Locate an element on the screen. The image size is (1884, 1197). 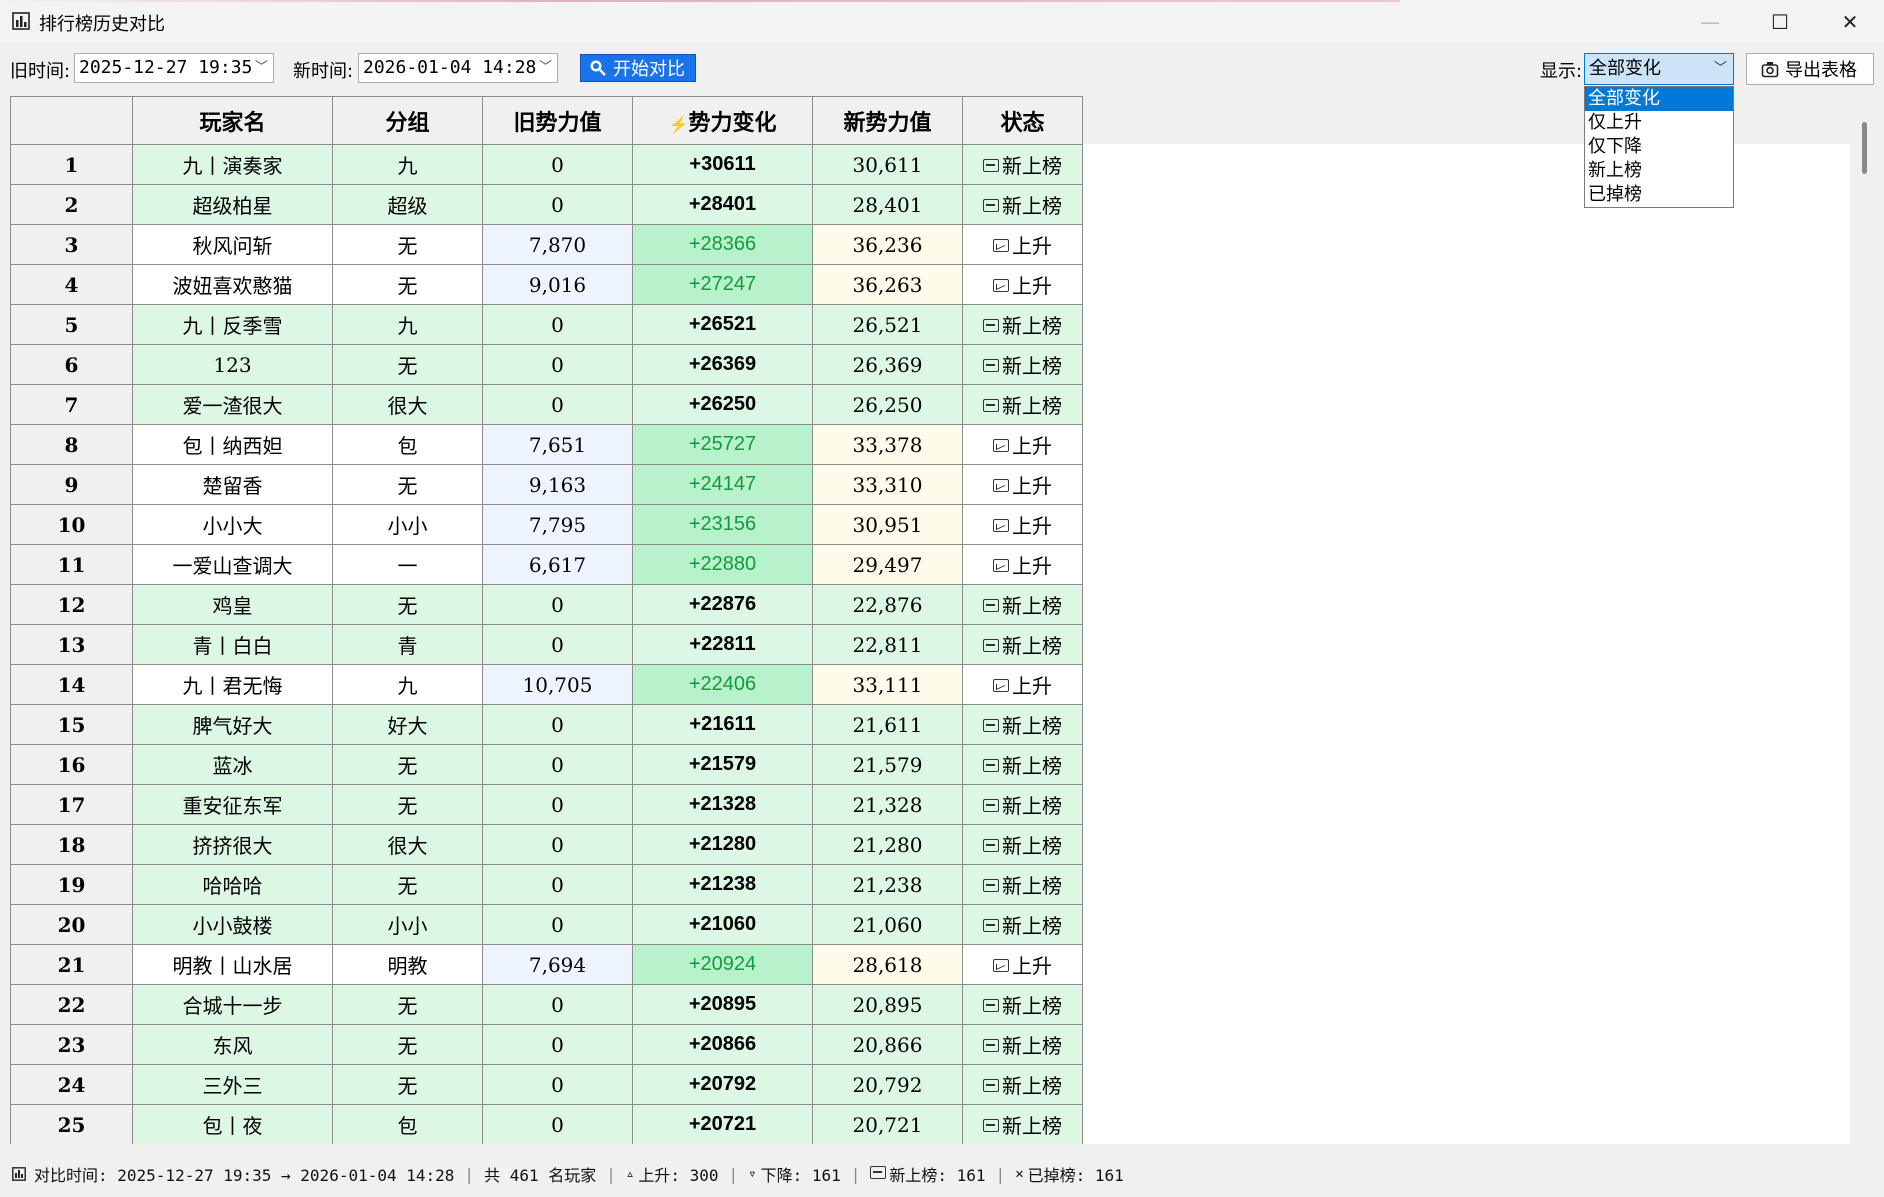
vertical-scrollbar is located at coordinates (1866, 620).